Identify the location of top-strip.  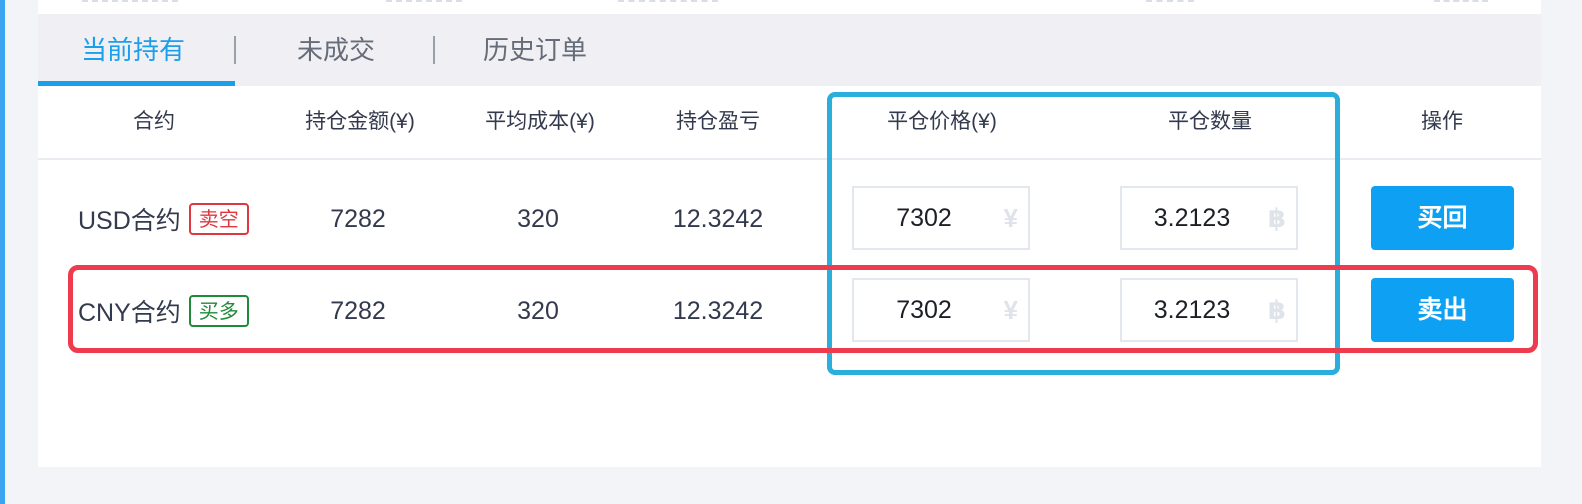
(789, 7).